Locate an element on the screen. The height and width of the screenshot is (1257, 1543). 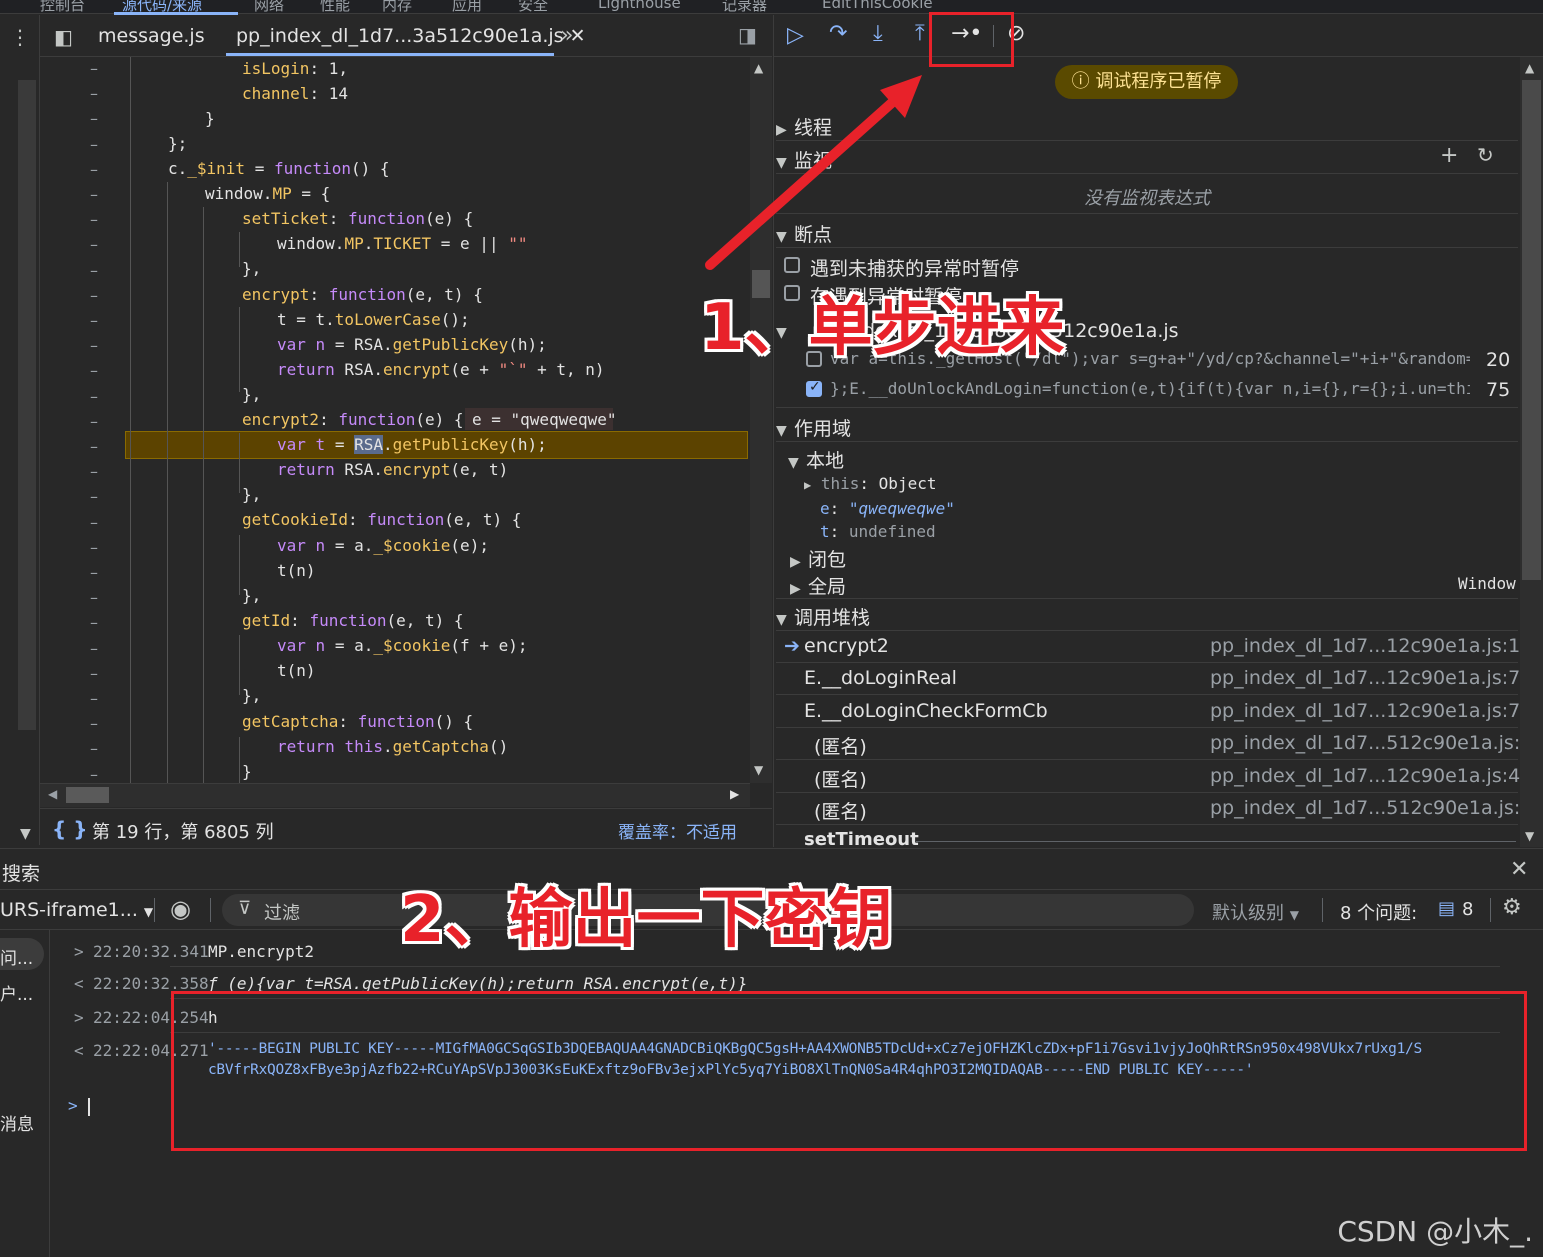
close-drawer-icon: ✕ is located at coordinates (1519, 869).